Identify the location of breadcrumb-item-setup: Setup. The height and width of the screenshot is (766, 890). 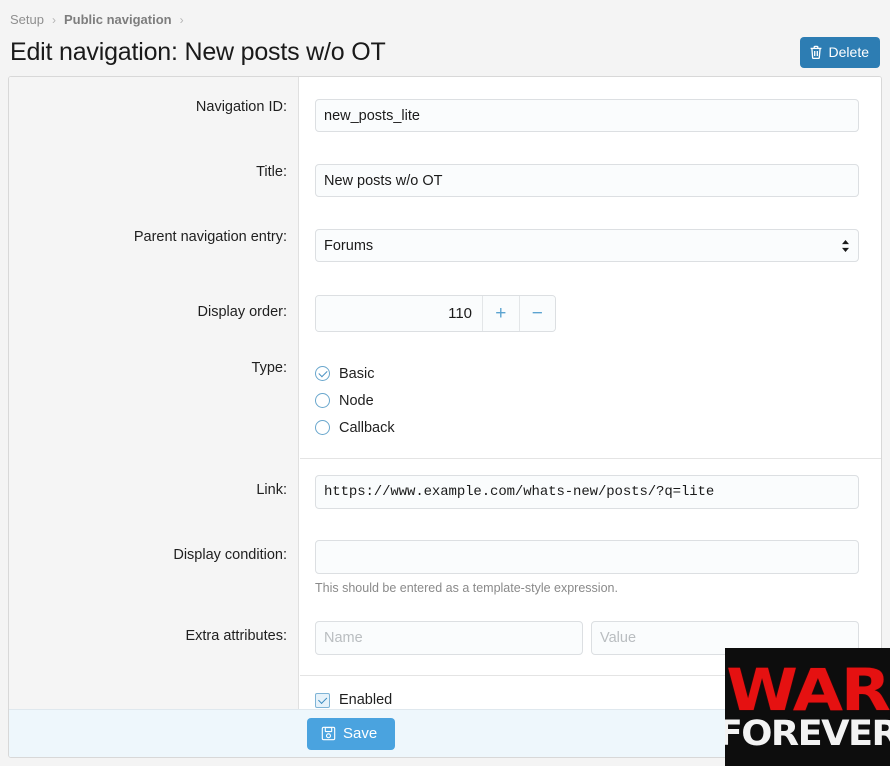
(27, 19).